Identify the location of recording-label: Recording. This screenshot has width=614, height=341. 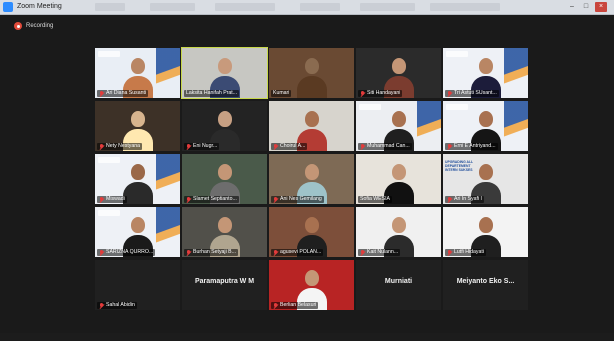
(40, 26).